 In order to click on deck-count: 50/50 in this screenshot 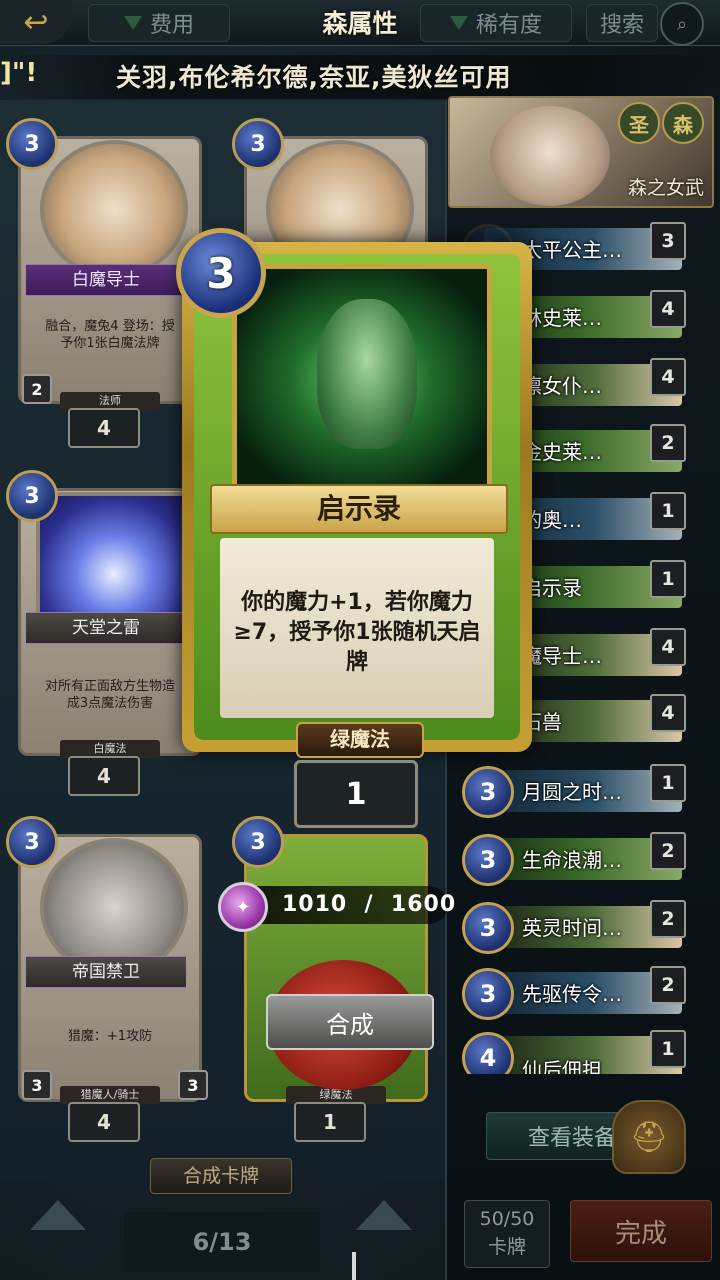, I will do `click(507, 1219)`.